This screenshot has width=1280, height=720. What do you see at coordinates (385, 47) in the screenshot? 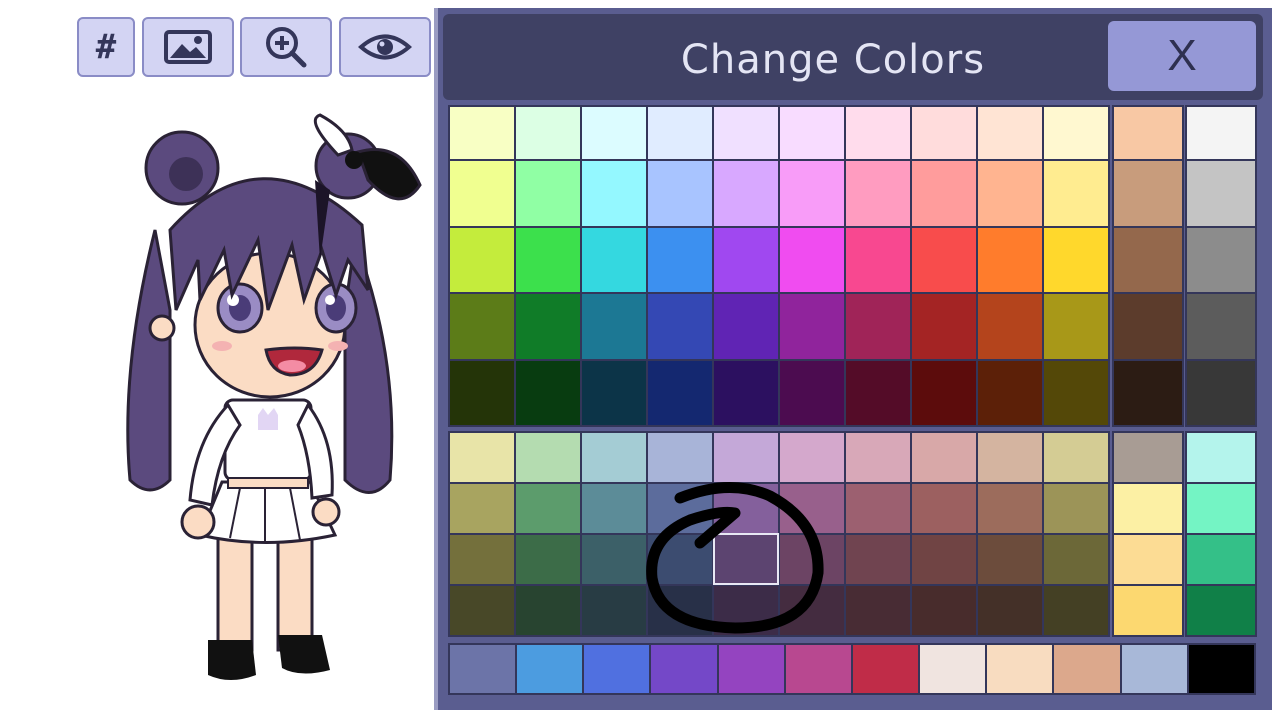
I see `preview-button` at bounding box center [385, 47].